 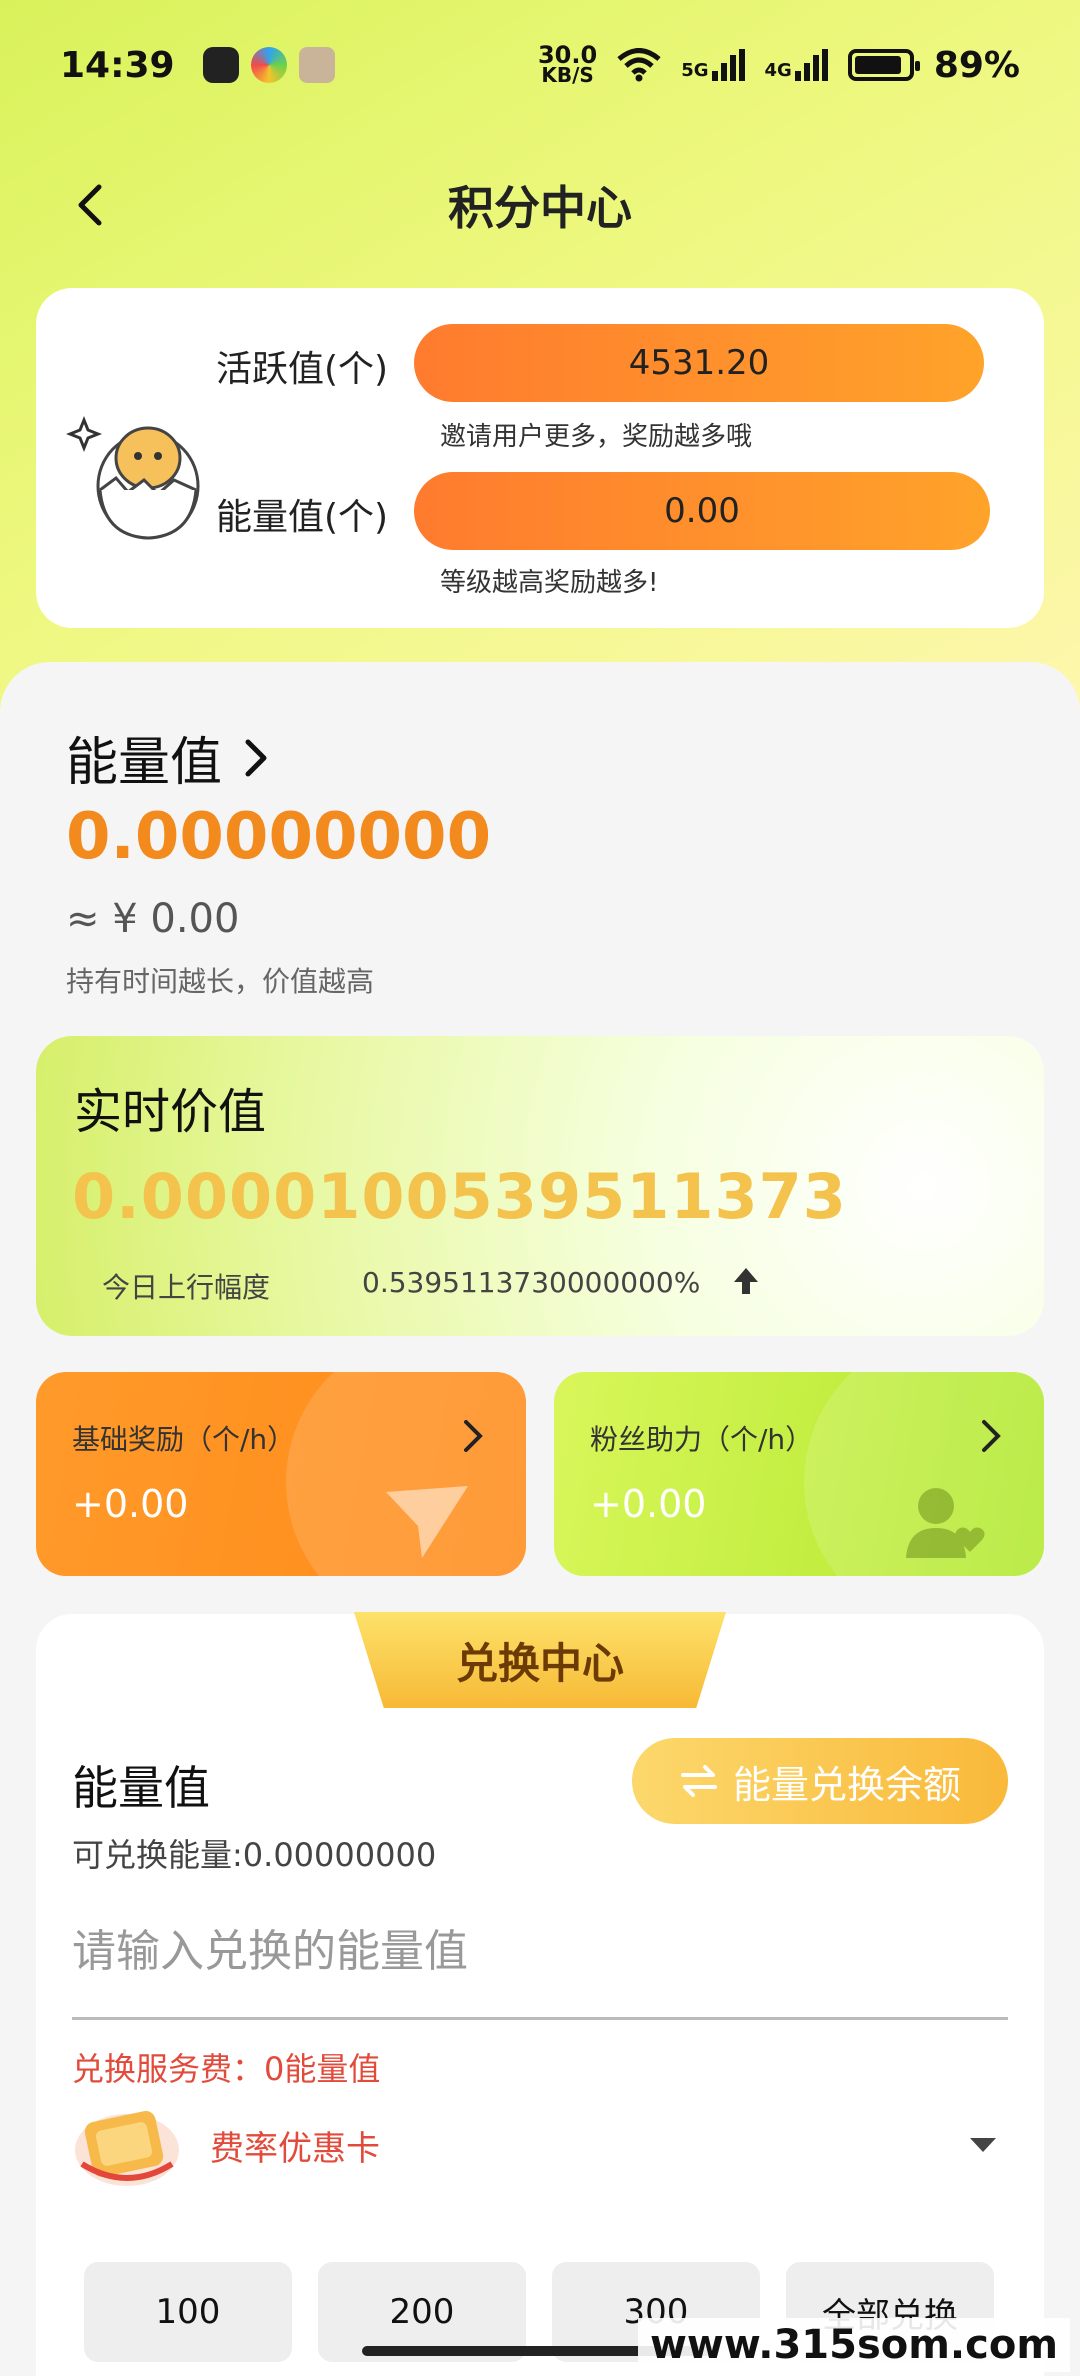 I want to click on back-button, so click(x=90, y=205).